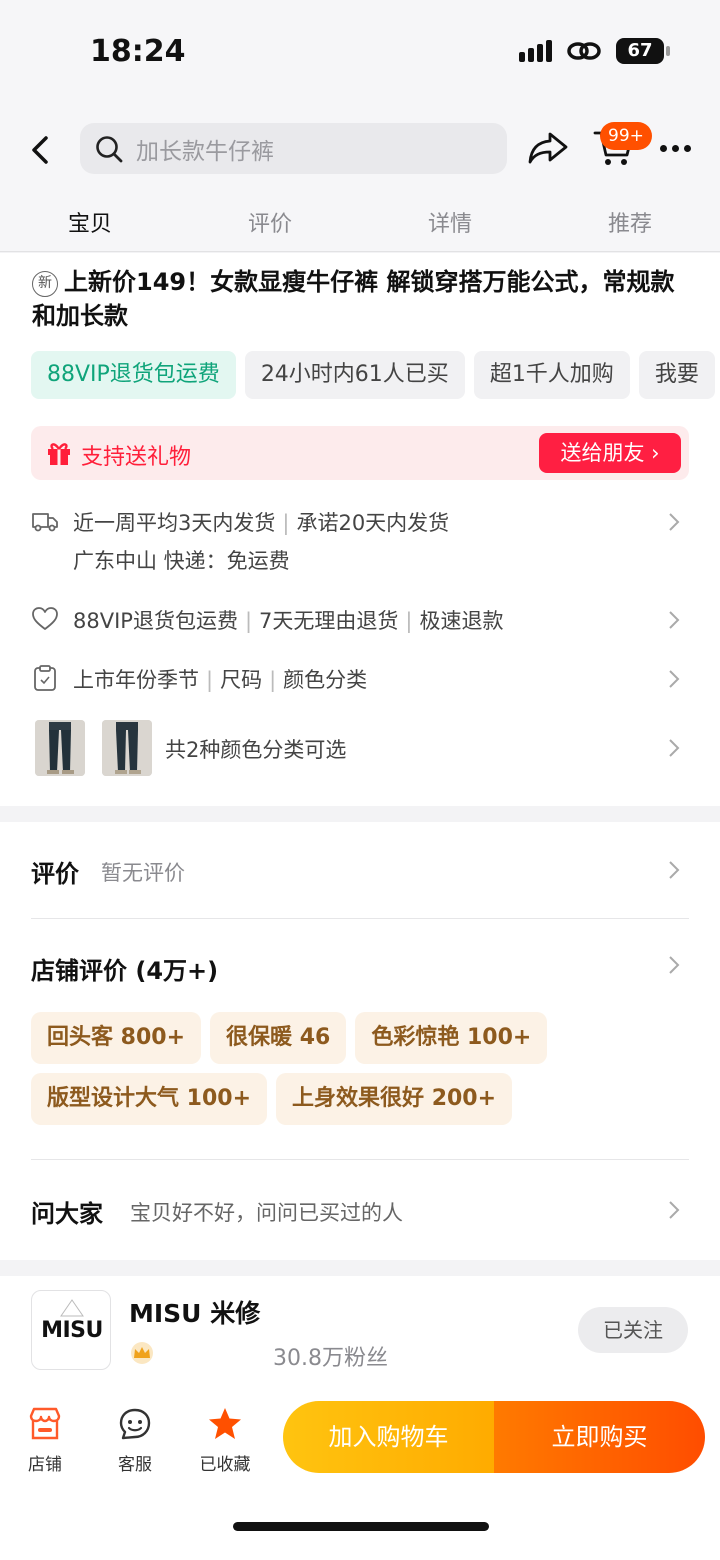 The image size is (720, 1560). Describe the element at coordinates (360, 962) in the screenshot. I see `shop-reviews-row: 店铺评价 (4万+)` at that location.